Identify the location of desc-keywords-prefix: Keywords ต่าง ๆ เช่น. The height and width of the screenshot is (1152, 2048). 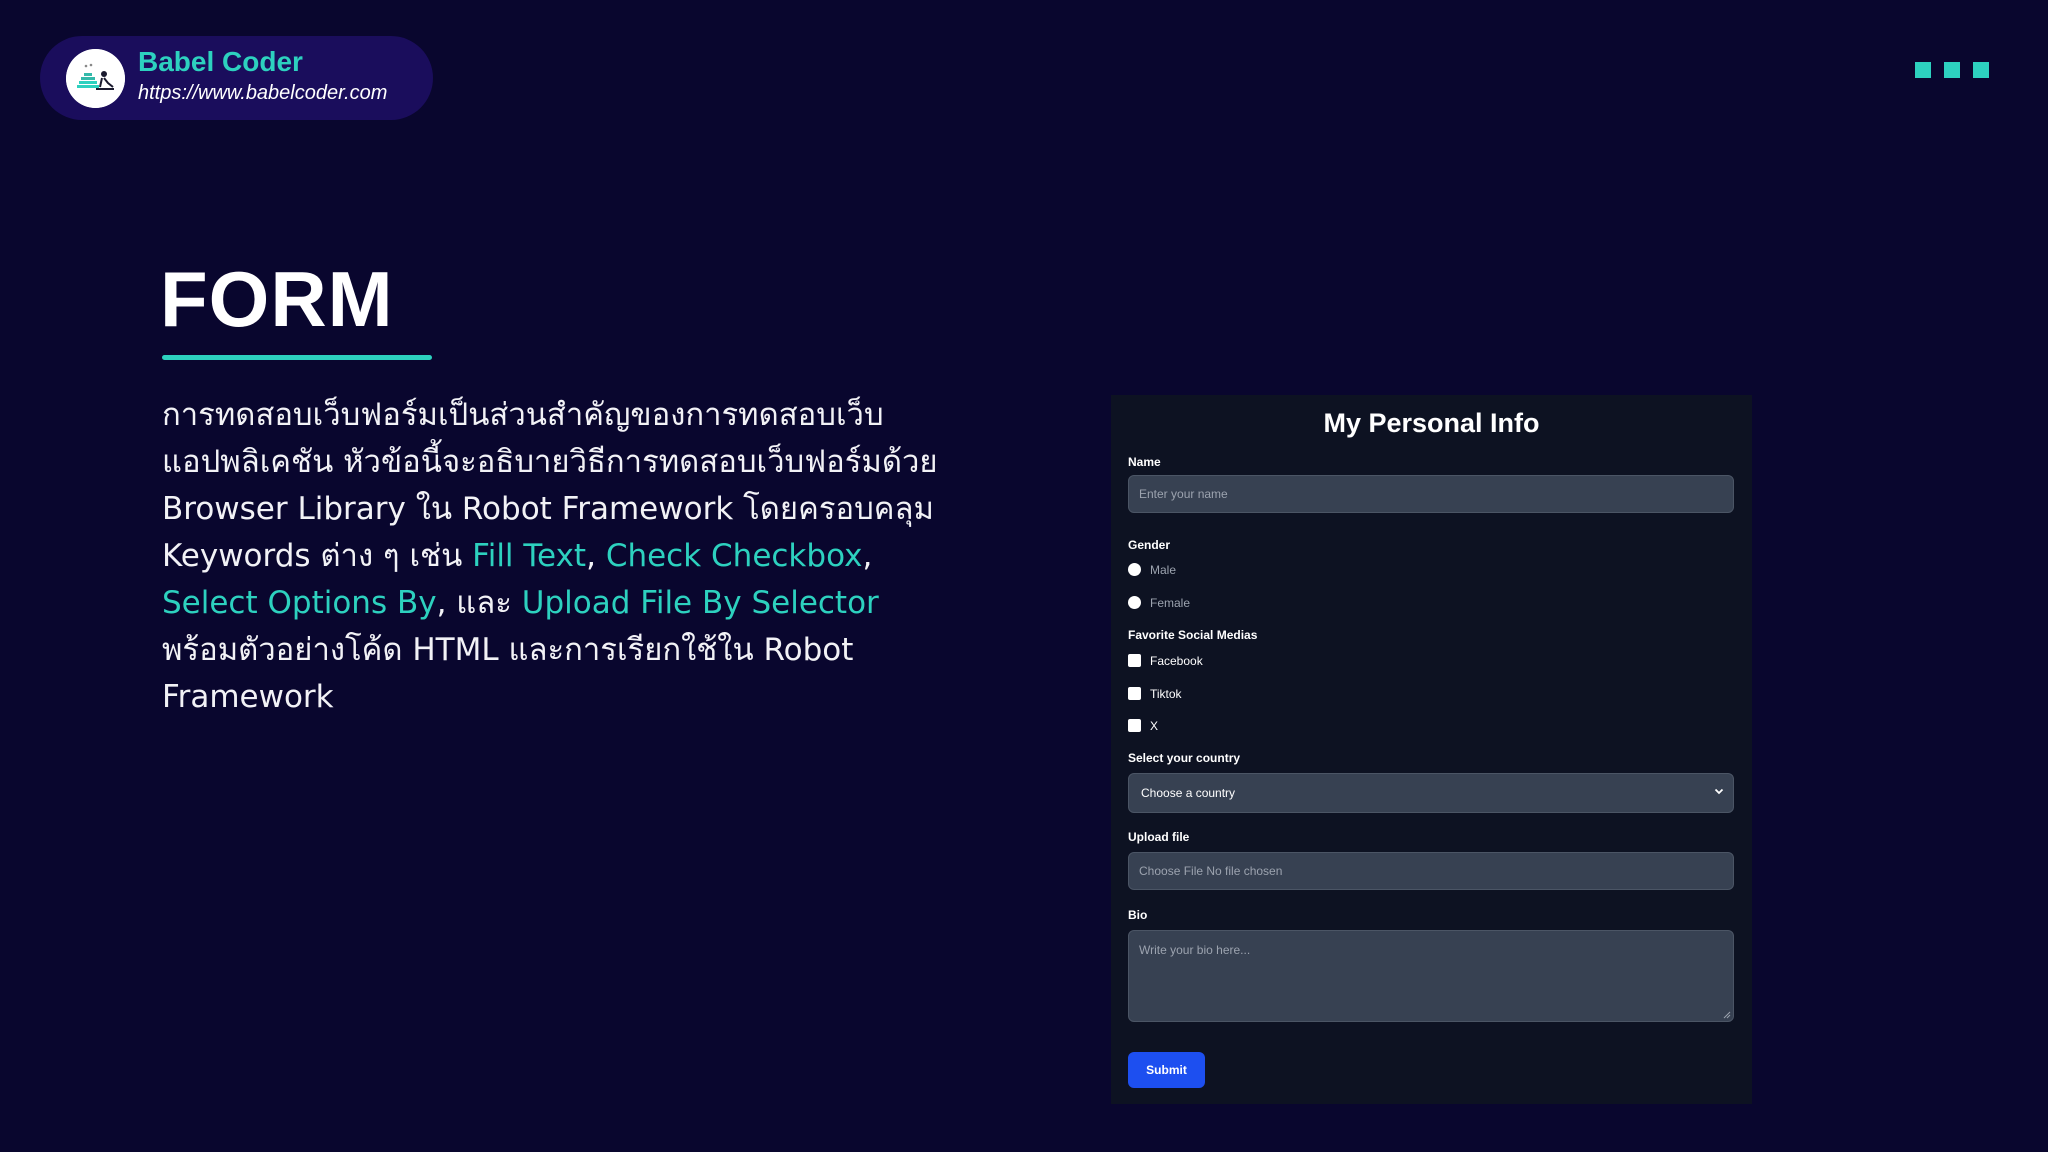
(317, 556).